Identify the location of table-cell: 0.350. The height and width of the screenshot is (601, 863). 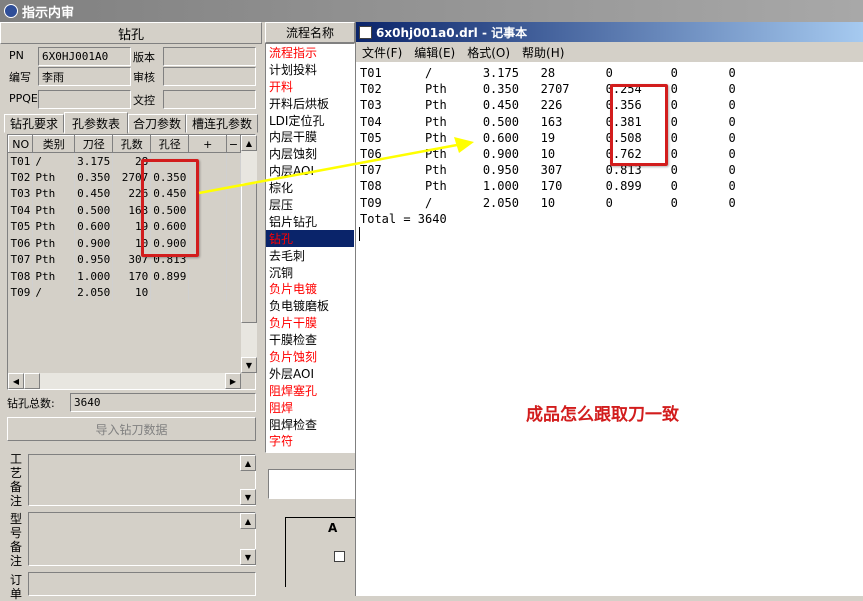
(94, 177).